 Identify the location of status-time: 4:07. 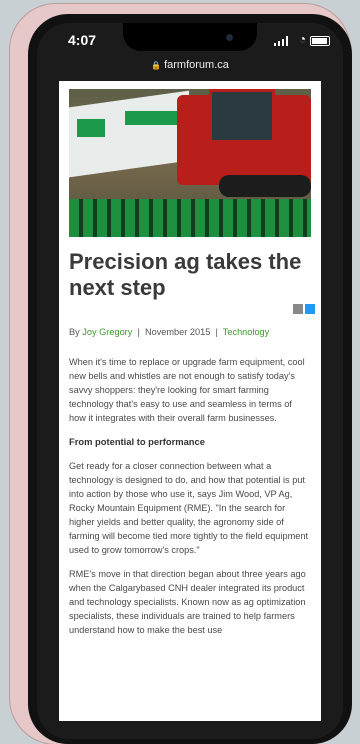
(82, 40).